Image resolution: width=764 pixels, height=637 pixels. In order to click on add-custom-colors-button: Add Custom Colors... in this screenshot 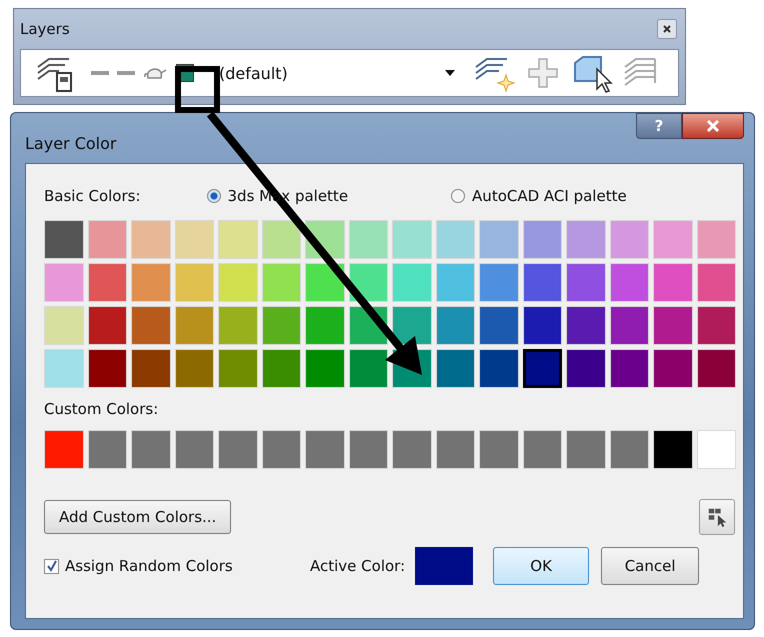, I will do `click(138, 517)`.